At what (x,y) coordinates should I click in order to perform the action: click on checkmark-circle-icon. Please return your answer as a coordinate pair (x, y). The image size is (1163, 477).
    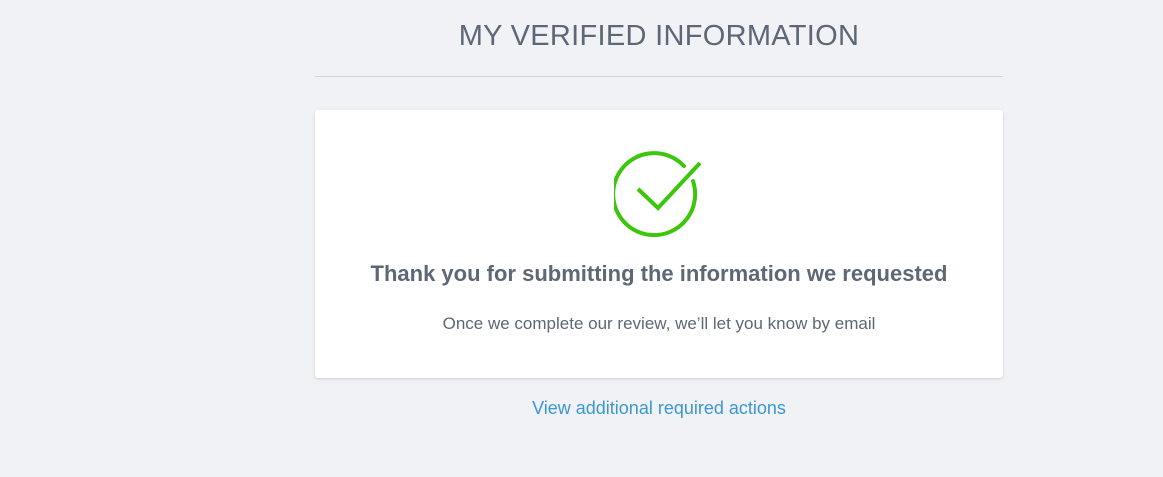
    Looking at the image, I should click on (658, 194).